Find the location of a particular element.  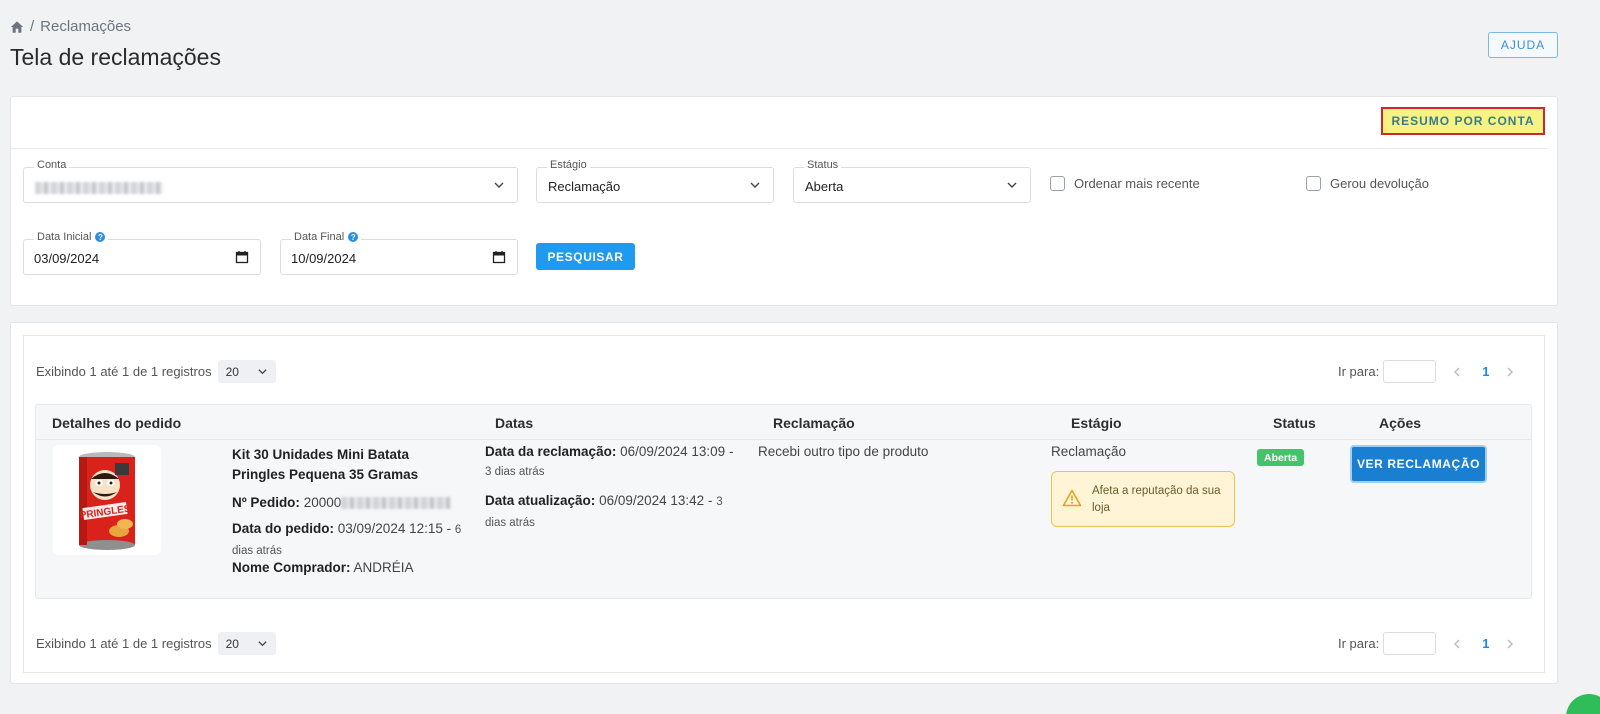

search-button: PESQUISAR is located at coordinates (585, 256).